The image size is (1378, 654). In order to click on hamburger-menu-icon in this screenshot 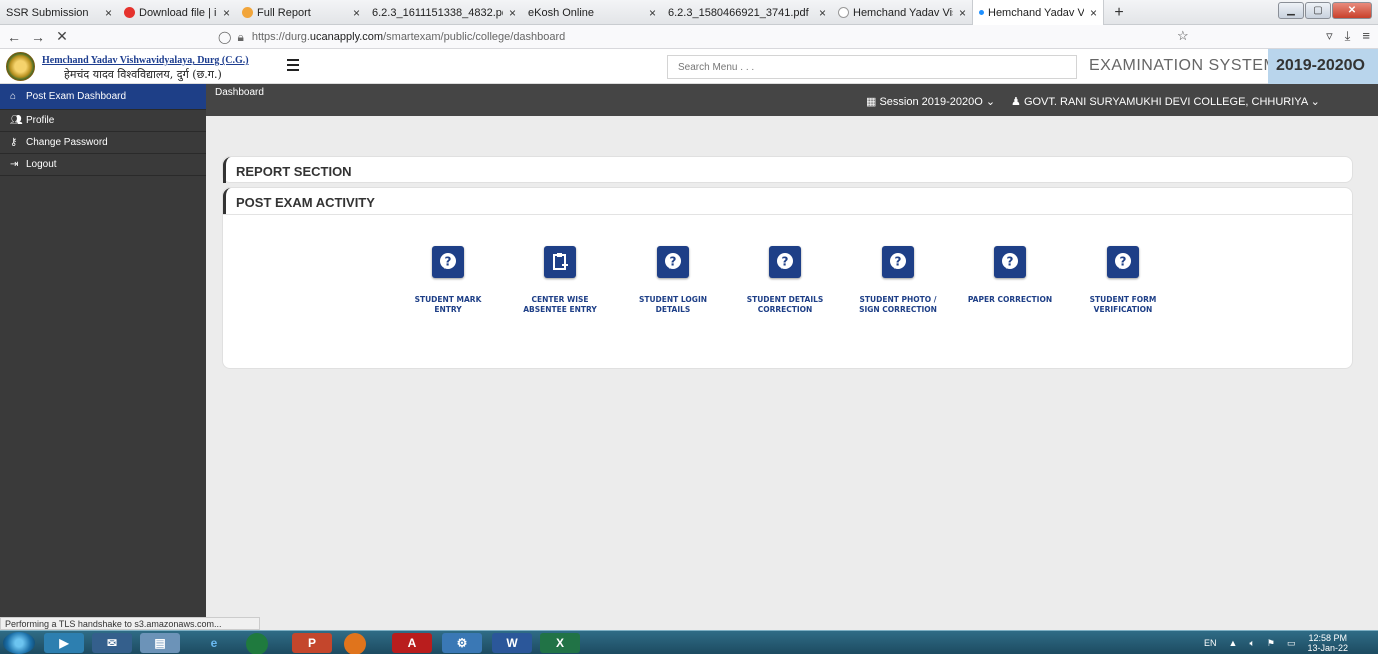, I will do `click(293, 66)`.